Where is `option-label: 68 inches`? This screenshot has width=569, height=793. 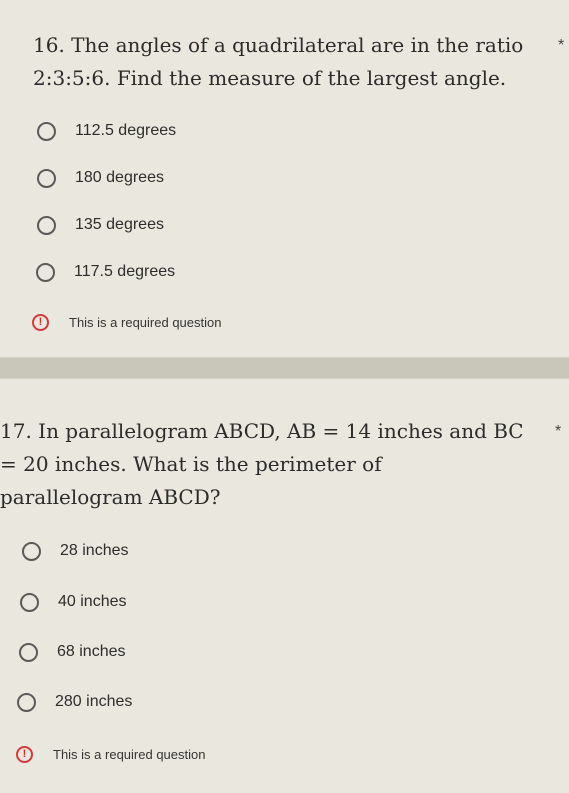 option-label: 68 inches is located at coordinates (91, 651).